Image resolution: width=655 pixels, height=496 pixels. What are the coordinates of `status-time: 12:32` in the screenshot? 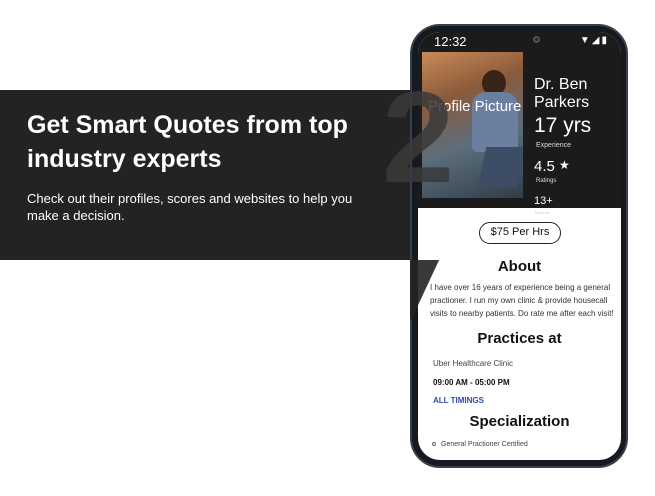 It's located at (450, 41).